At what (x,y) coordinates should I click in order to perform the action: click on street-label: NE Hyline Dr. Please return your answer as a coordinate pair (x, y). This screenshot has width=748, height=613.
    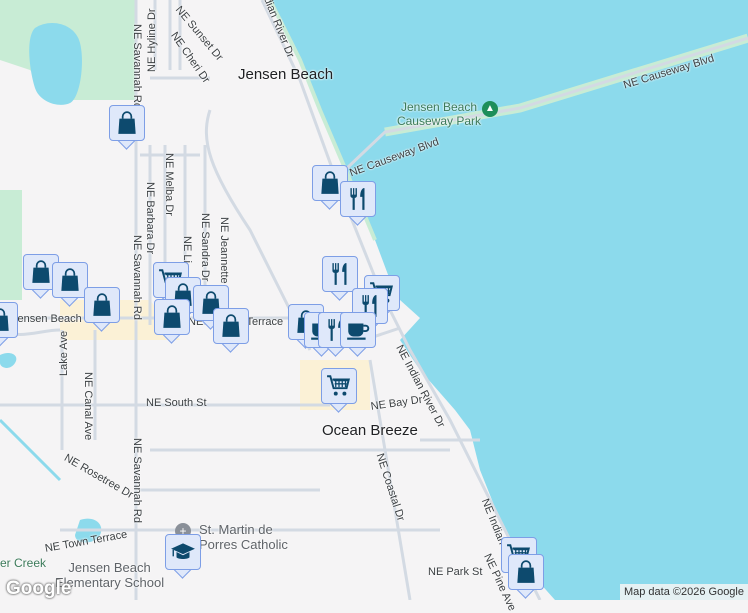
    Looking at the image, I should click on (152, 40).